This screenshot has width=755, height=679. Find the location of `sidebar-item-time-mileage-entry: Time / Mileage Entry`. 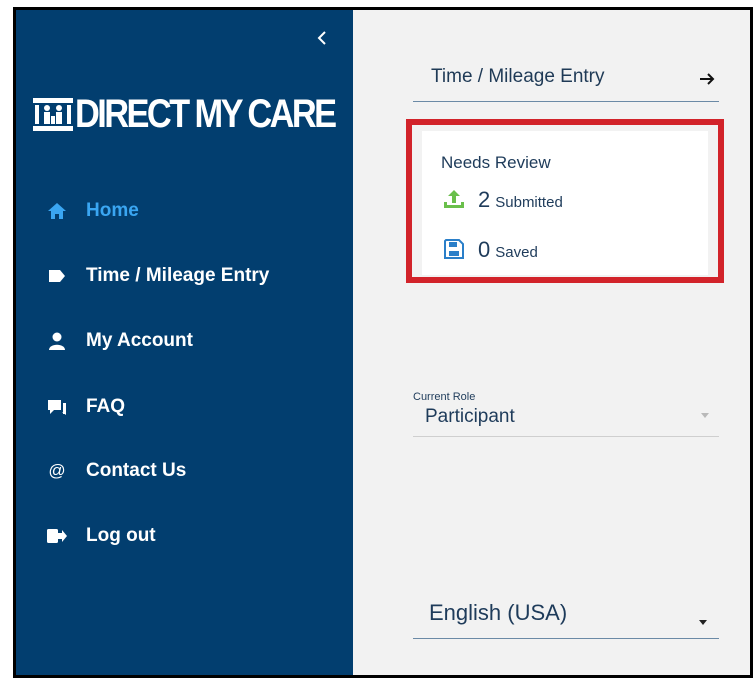

sidebar-item-time-mileage-entry: Time / Mileage Entry is located at coordinates (157, 276).